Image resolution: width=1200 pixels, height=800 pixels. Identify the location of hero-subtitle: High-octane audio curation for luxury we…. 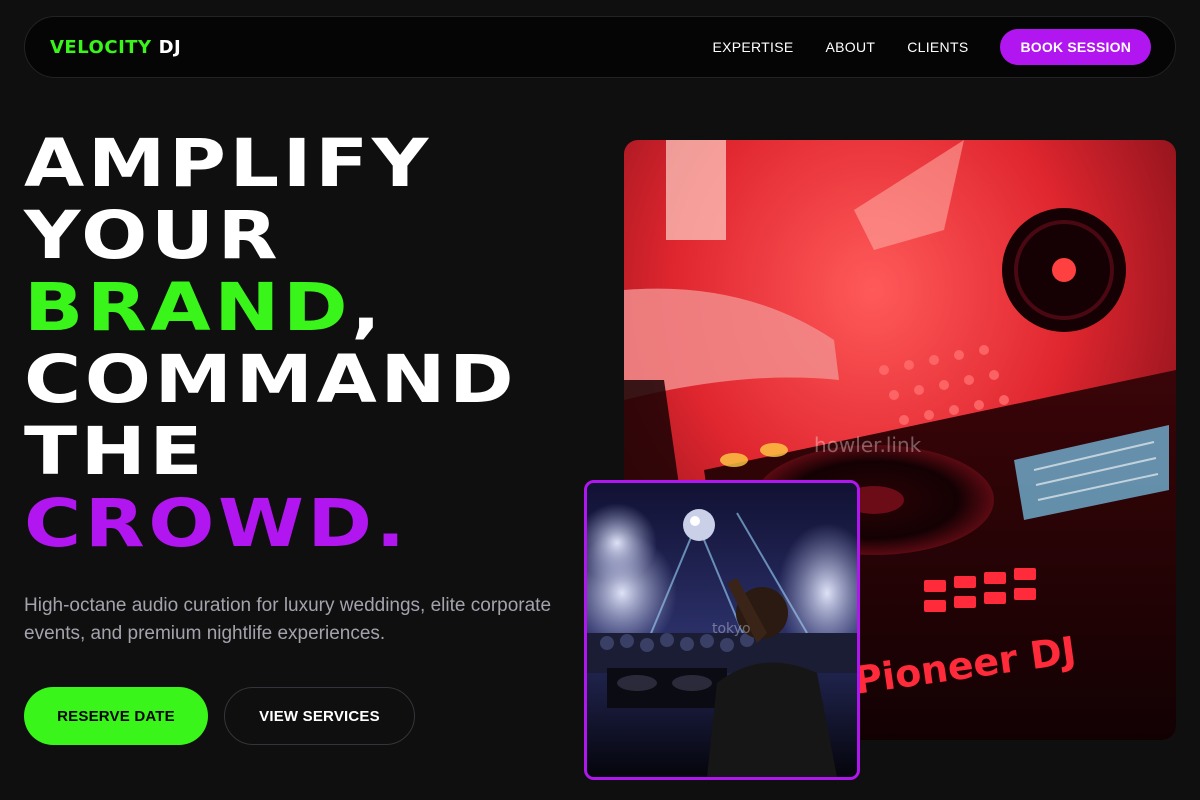
(288, 619).